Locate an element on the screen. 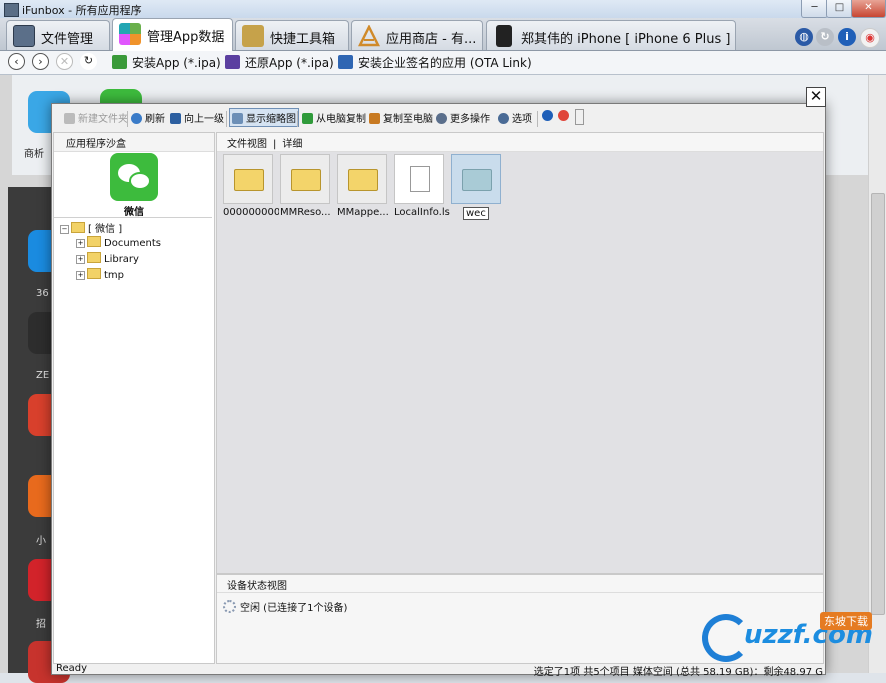 The height and width of the screenshot is (683, 886). options-button: 选项 is located at coordinates (515, 117).